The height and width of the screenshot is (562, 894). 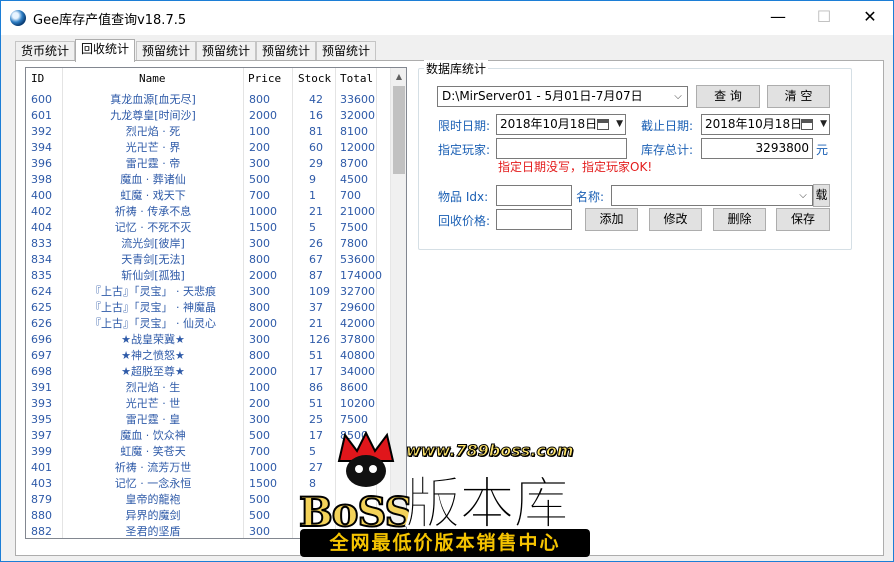 I want to click on cell-name: 斩仙剑[孤独], so click(x=153, y=275).